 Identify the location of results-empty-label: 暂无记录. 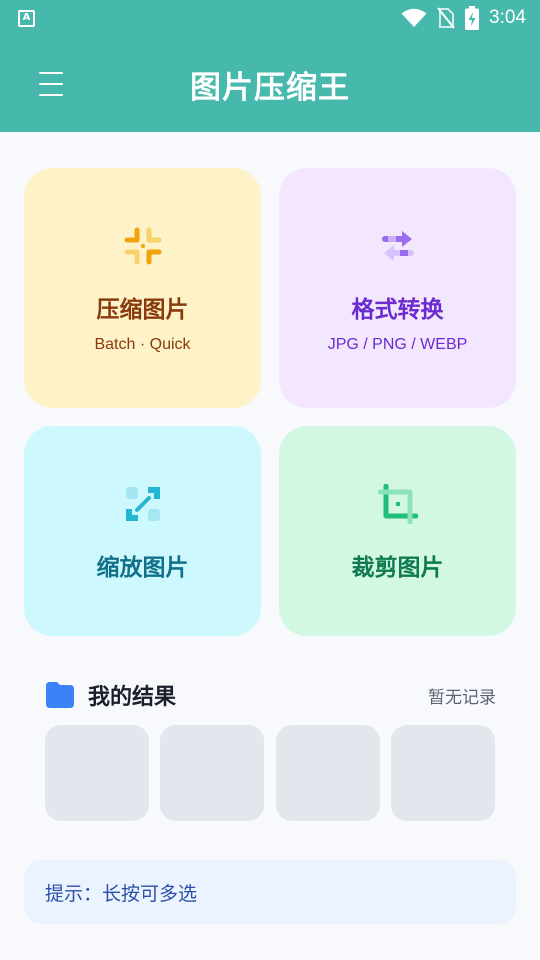
(462, 697).